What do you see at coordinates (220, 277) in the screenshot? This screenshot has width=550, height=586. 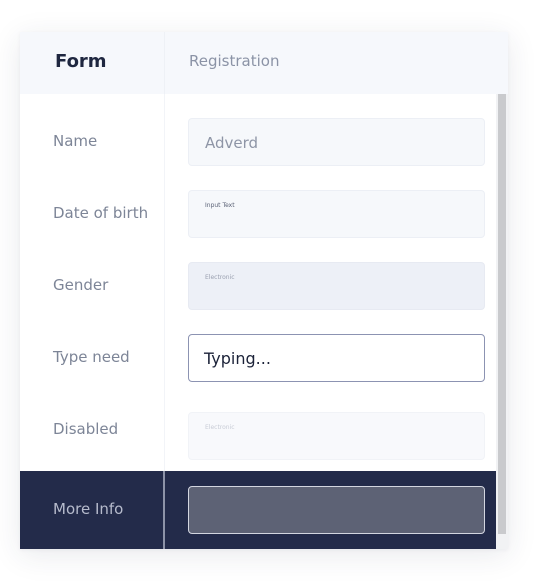 I see `gender-field-label: Electronic` at bounding box center [220, 277].